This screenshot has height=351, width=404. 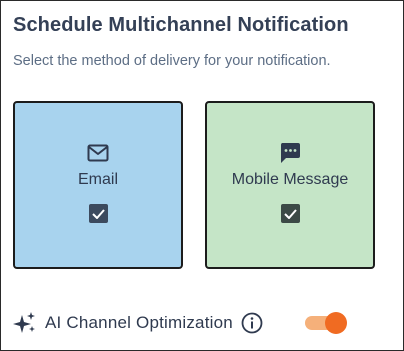 I want to click on sparkle-icon, so click(x=25, y=323).